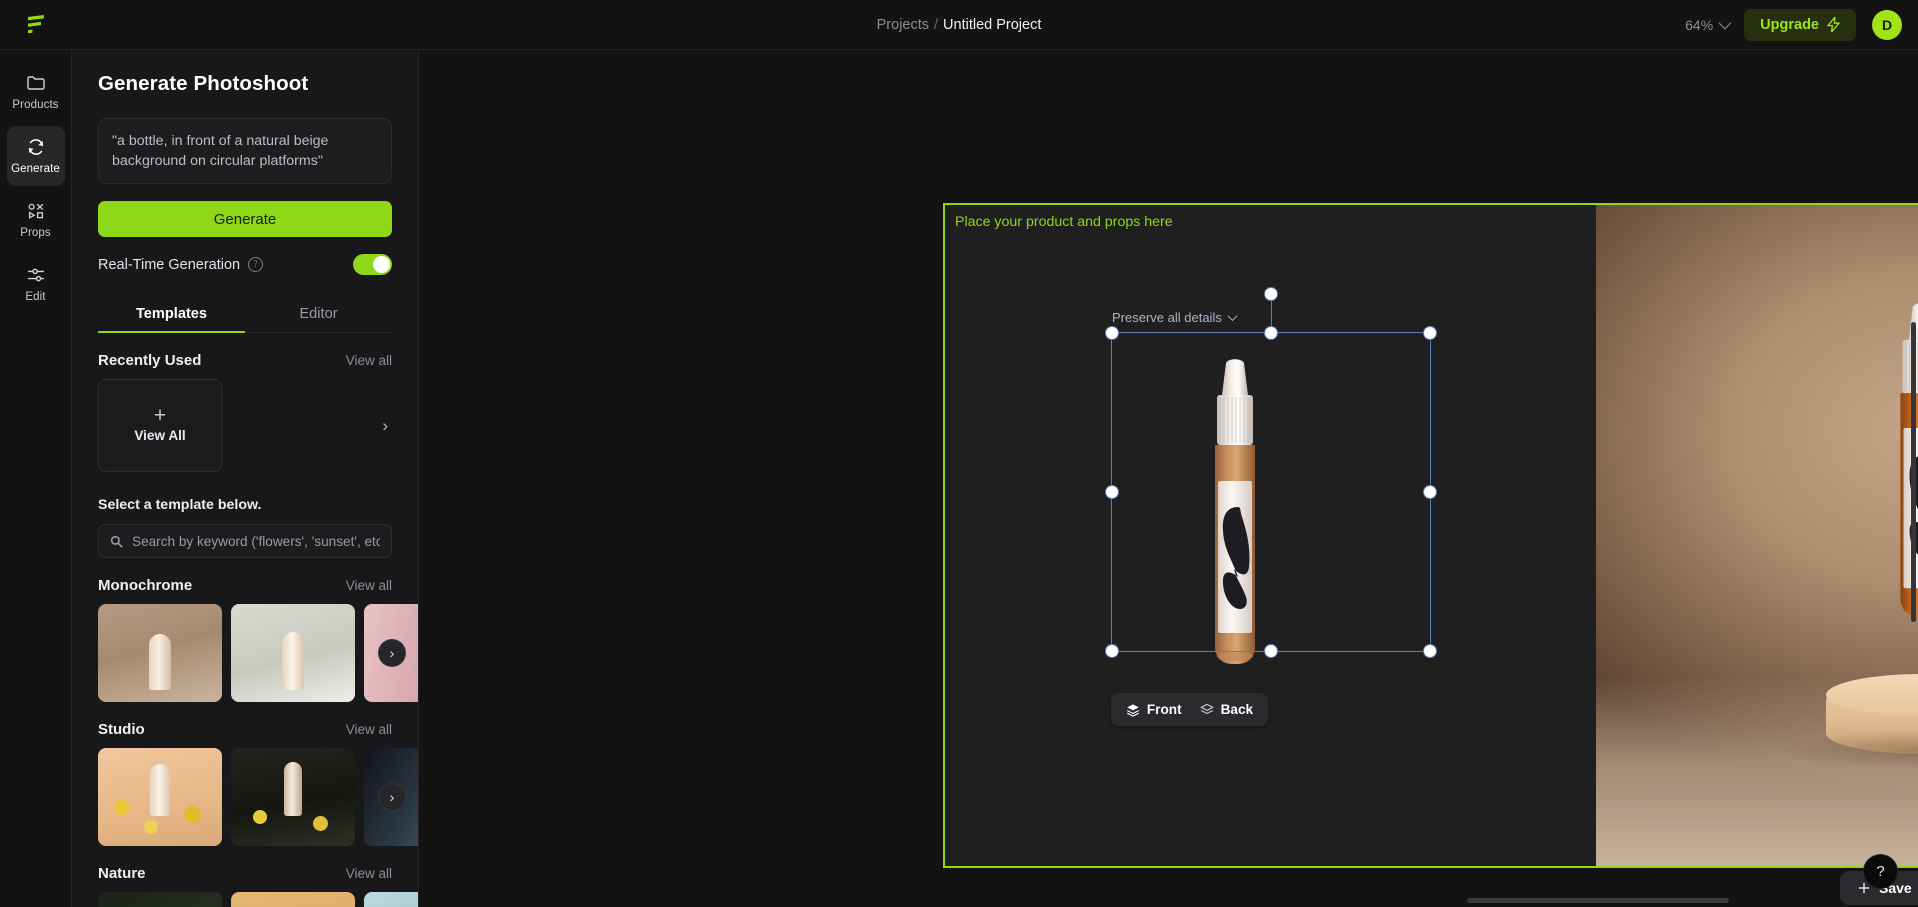 Image resolution: width=1918 pixels, height=907 pixels. I want to click on upgrade-button-label: Upgrade, so click(1789, 24).